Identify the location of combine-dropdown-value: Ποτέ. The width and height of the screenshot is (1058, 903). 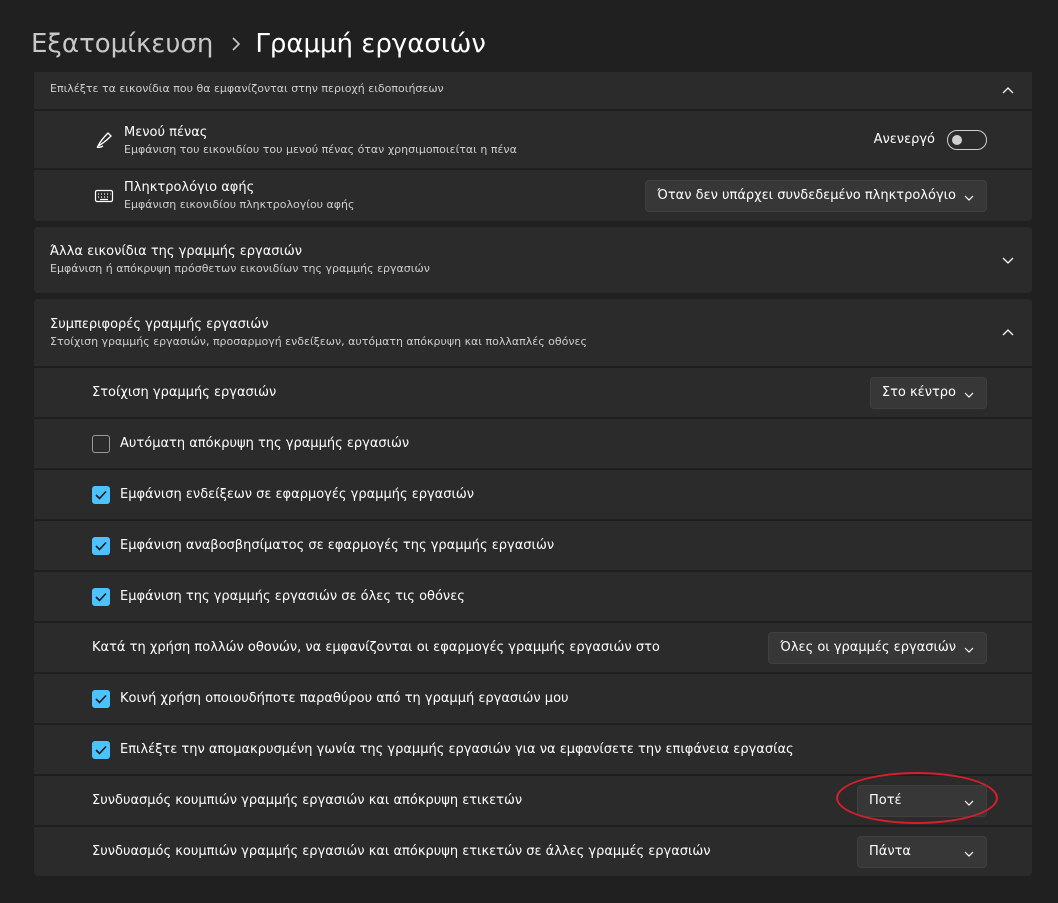
(885, 800).